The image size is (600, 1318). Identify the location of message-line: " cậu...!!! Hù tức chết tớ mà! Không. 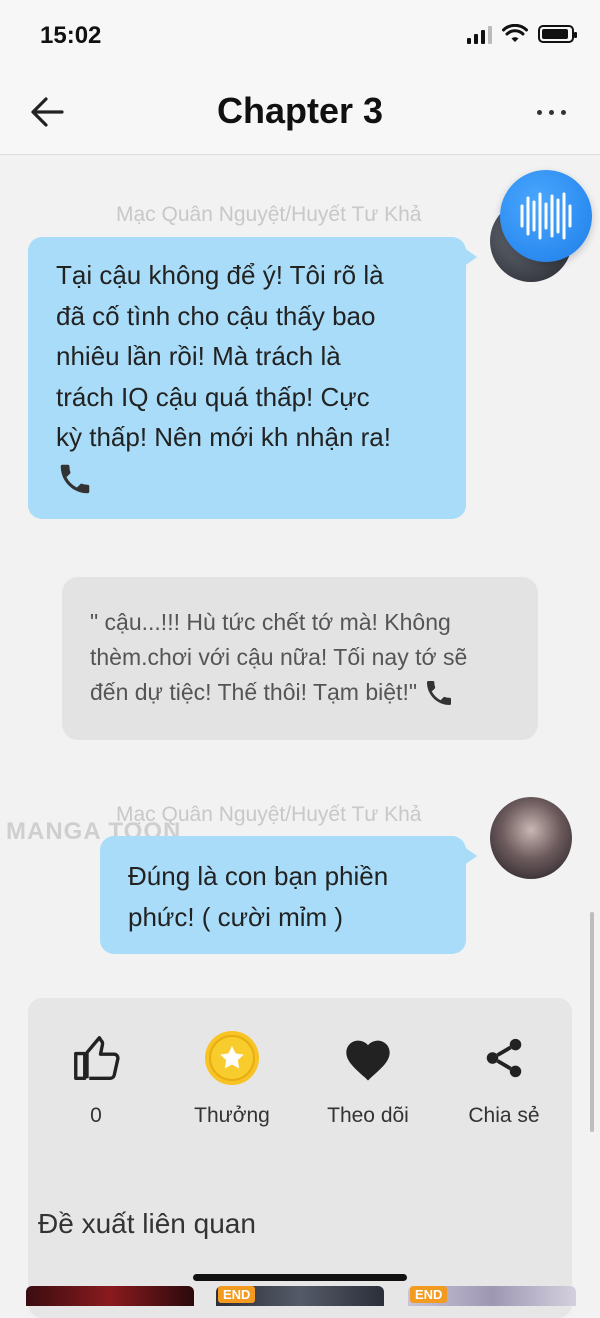
(270, 622).